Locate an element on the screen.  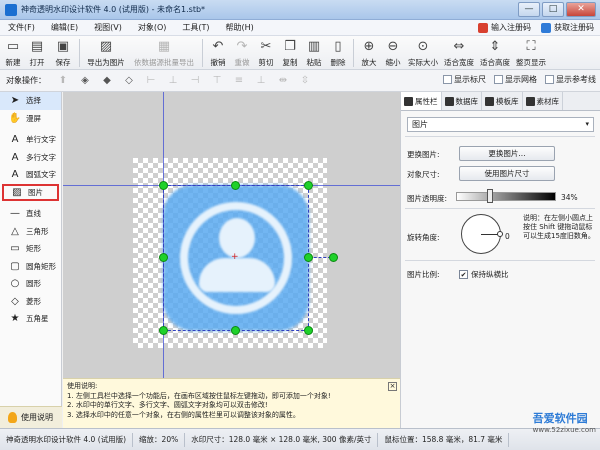
fit-height-button: ⇕ 适合高度 is located at coordinates (495, 52).